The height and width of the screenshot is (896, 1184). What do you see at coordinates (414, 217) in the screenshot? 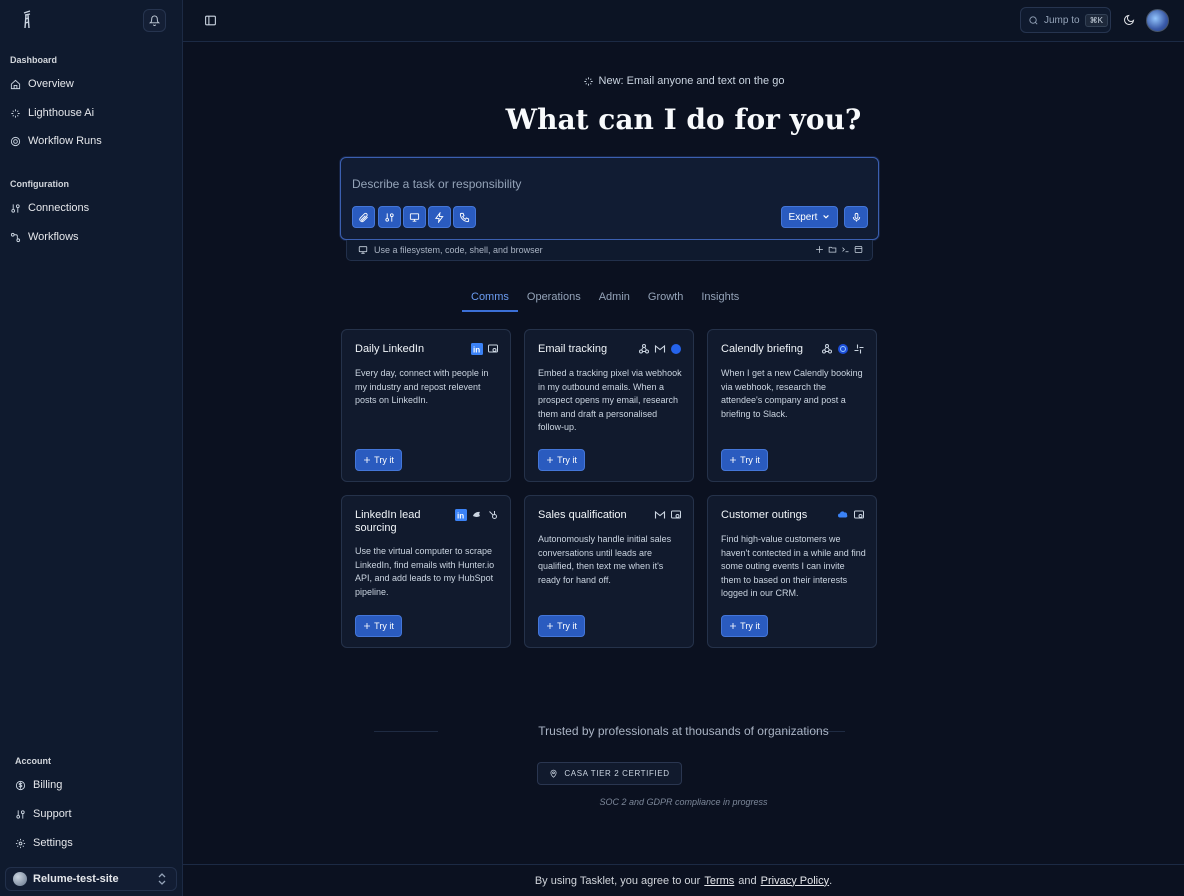
I see `computer-button` at bounding box center [414, 217].